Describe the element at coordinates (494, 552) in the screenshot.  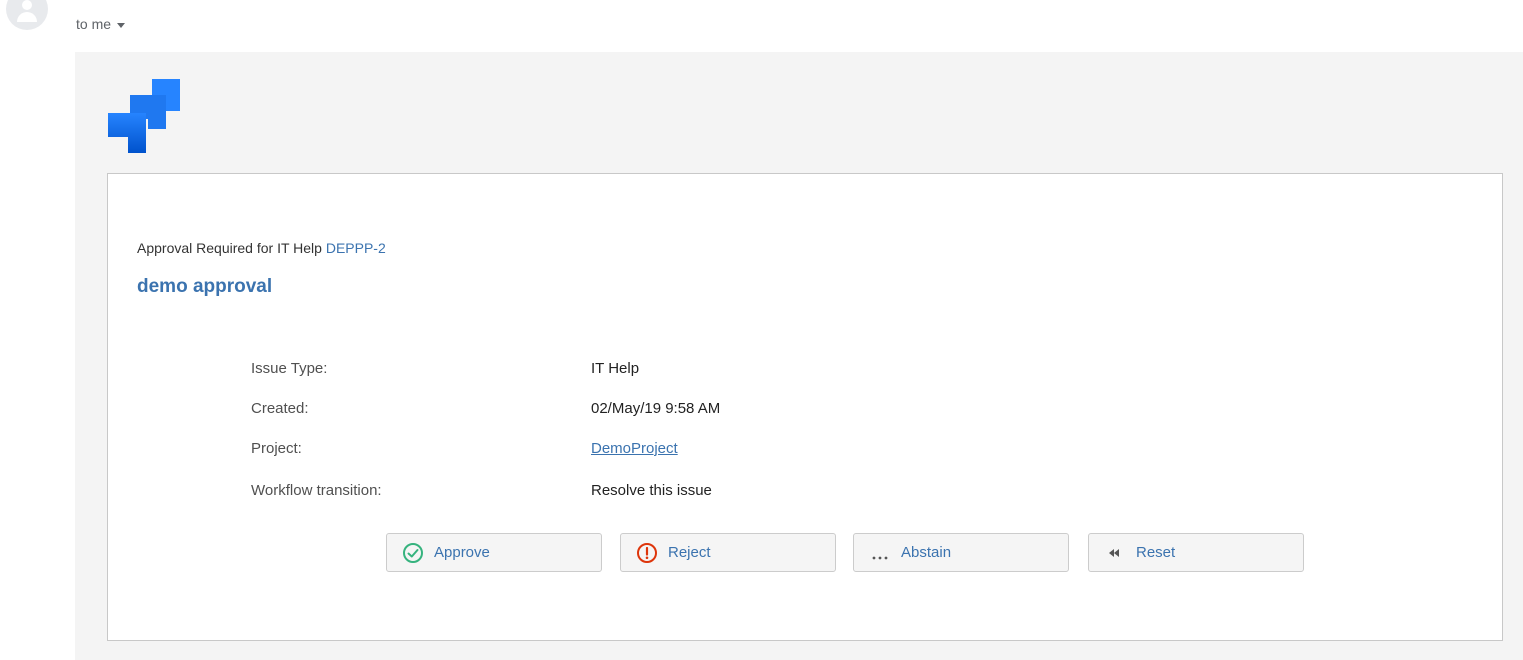
I see `approve-button: Approve` at that location.